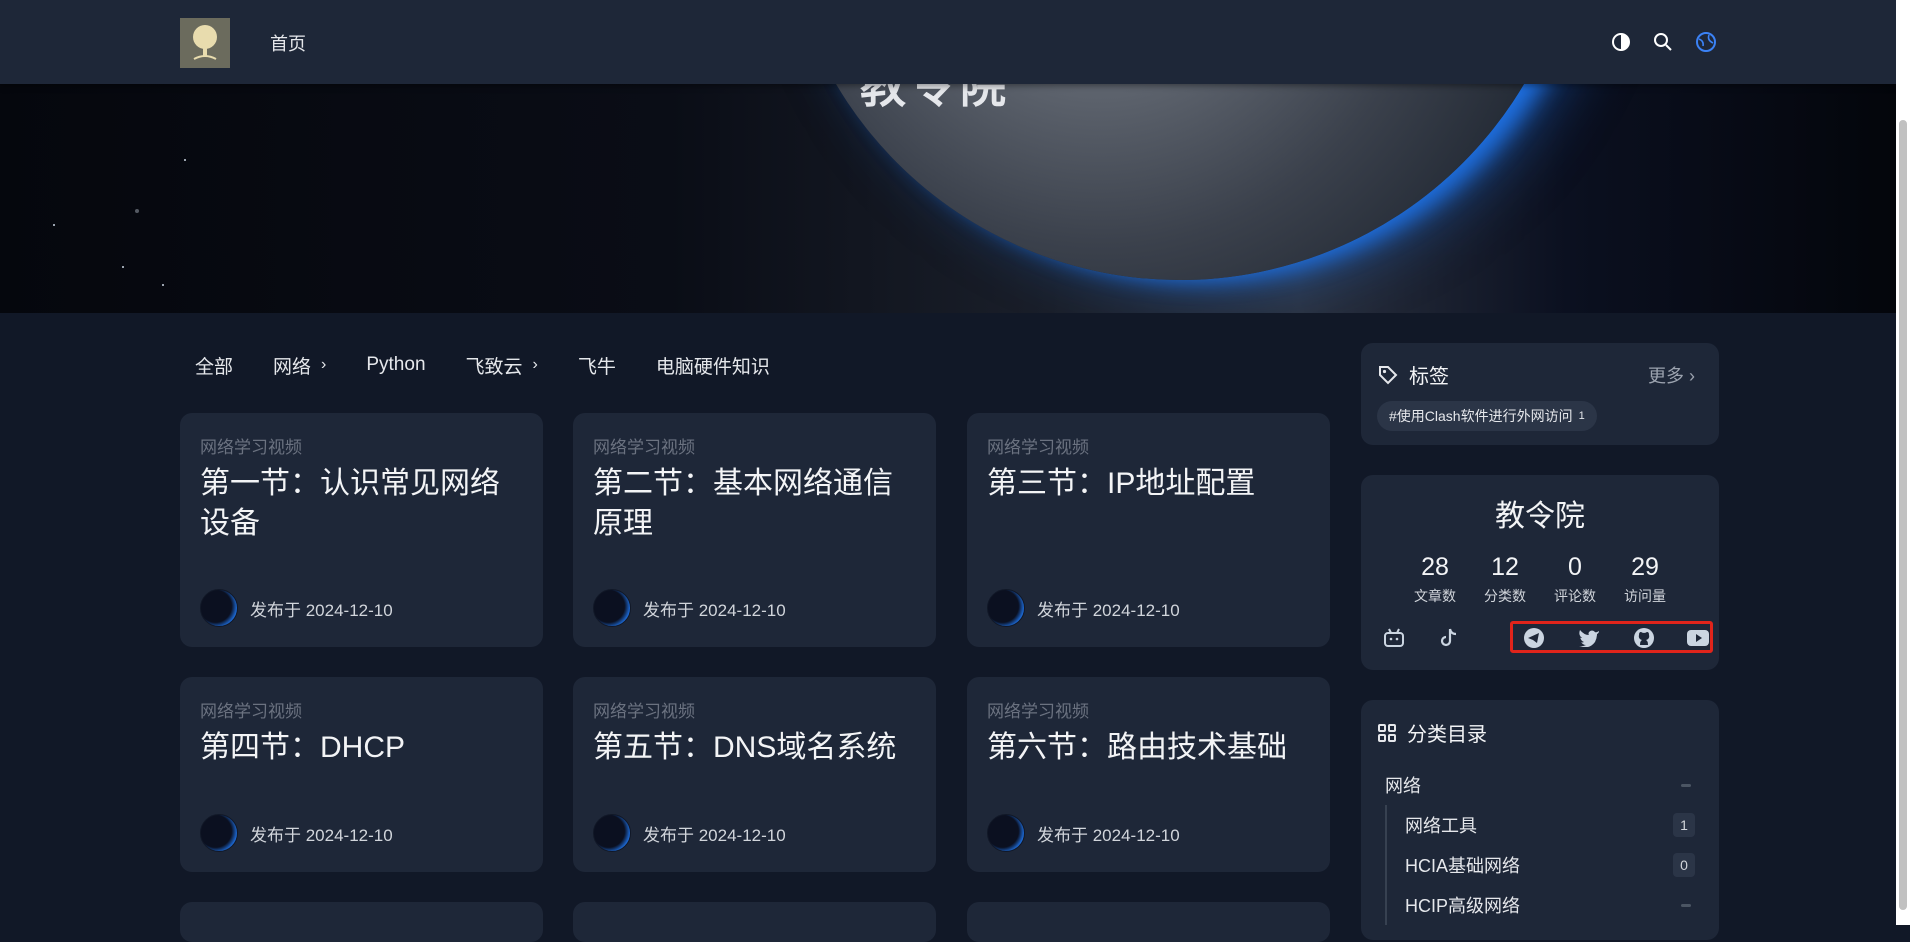 This screenshot has width=1910, height=942. I want to click on post-title: 第六节：路由技术基础, so click(1148, 748).